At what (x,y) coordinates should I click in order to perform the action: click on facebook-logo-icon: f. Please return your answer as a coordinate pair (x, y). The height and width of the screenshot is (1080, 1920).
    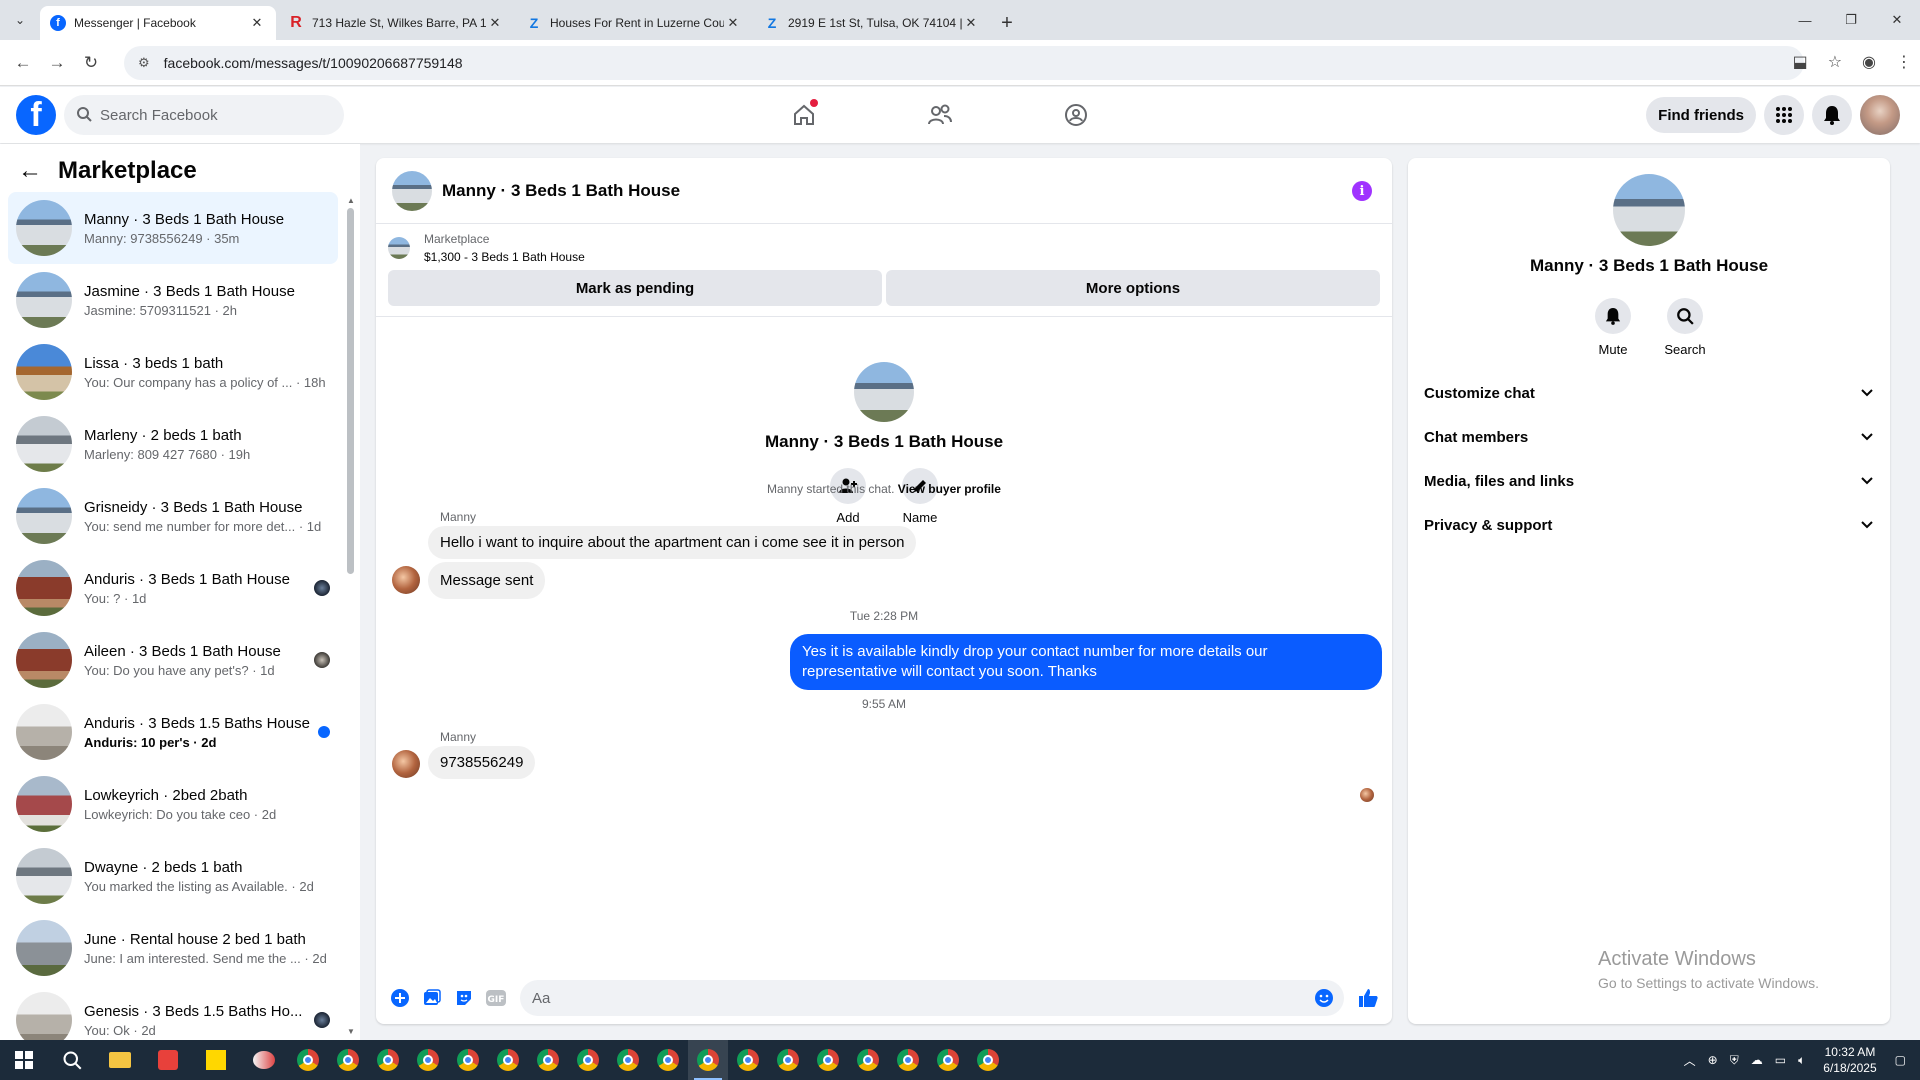
    Looking at the image, I should click on (36, 115).